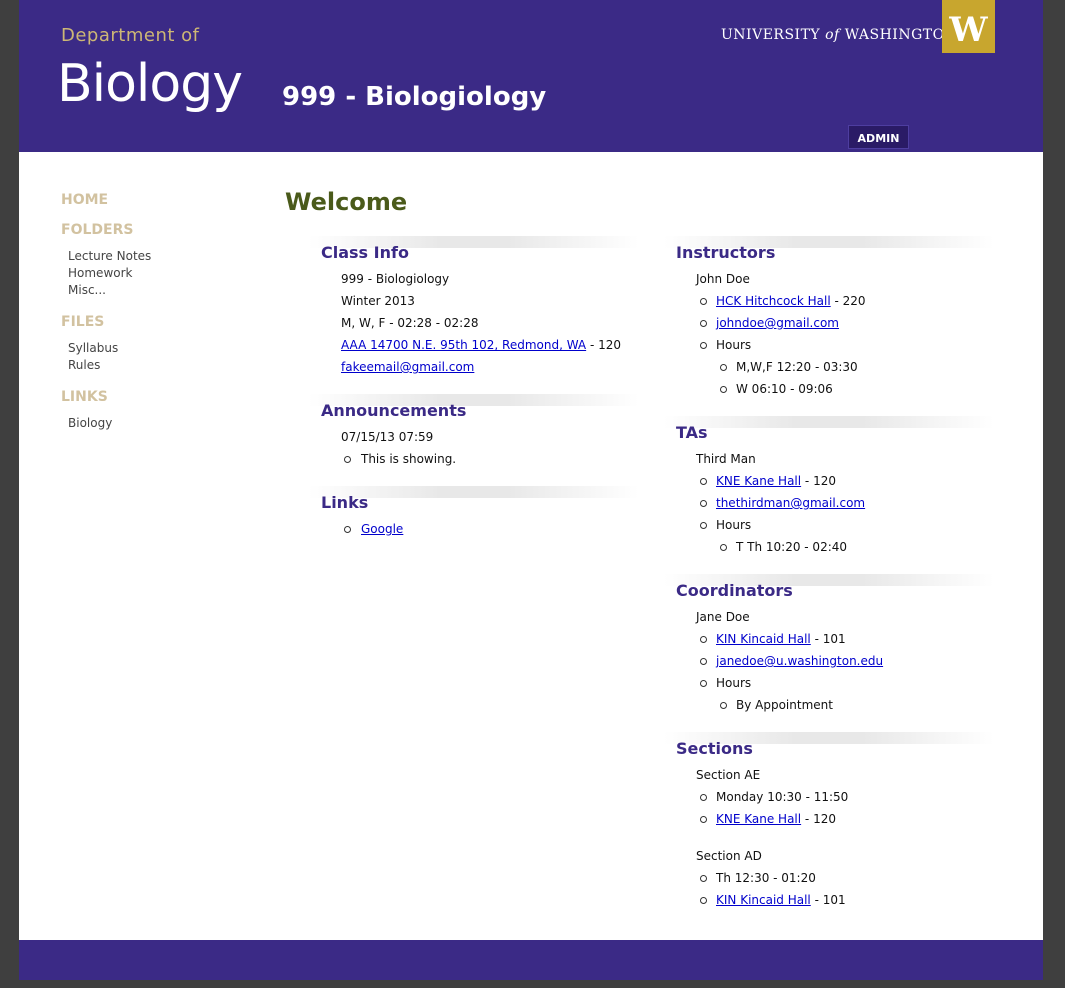 The image size is (1065, 988). I want to click on instructor-hours-item: W 06:10 - 09:06, so click(784, 389).